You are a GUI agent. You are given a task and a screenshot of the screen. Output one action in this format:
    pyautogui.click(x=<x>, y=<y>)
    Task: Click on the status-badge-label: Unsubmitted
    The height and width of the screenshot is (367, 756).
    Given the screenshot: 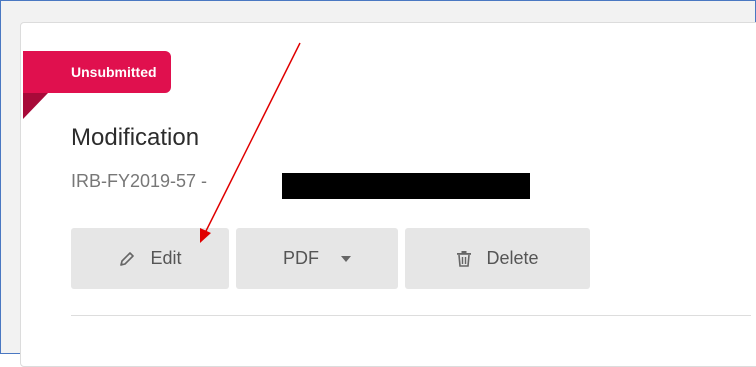 What is the action you would take?
    pyautogui.click(x=114, y=72)
    